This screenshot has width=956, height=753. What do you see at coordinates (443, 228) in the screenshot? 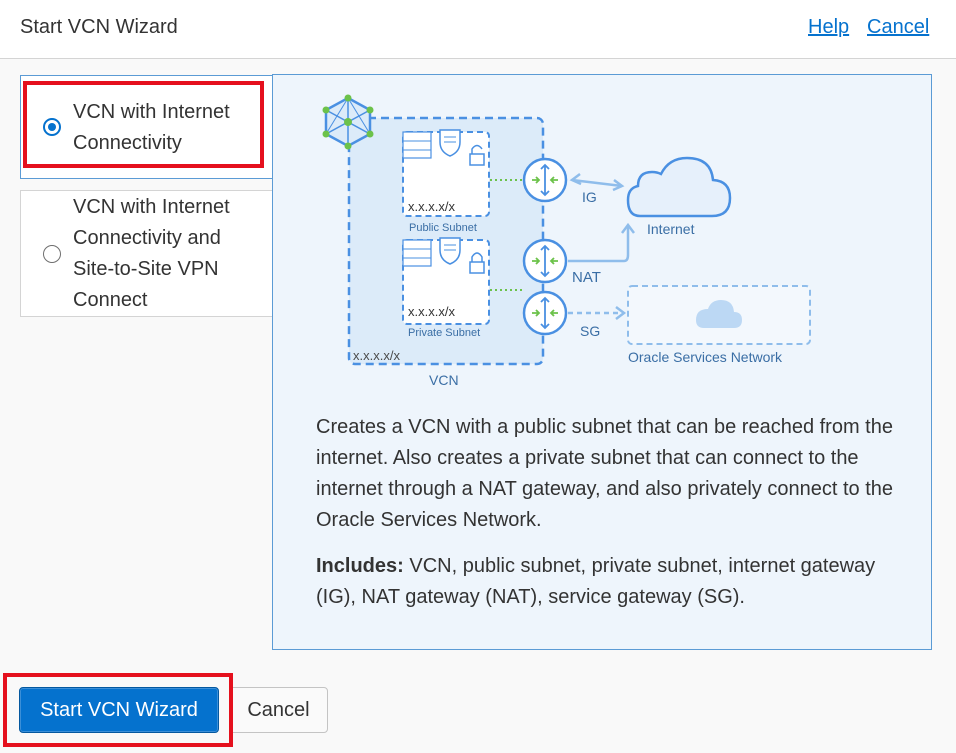
I see `public-subnet-label: Public Subnet` at bounding box center [443, 228].